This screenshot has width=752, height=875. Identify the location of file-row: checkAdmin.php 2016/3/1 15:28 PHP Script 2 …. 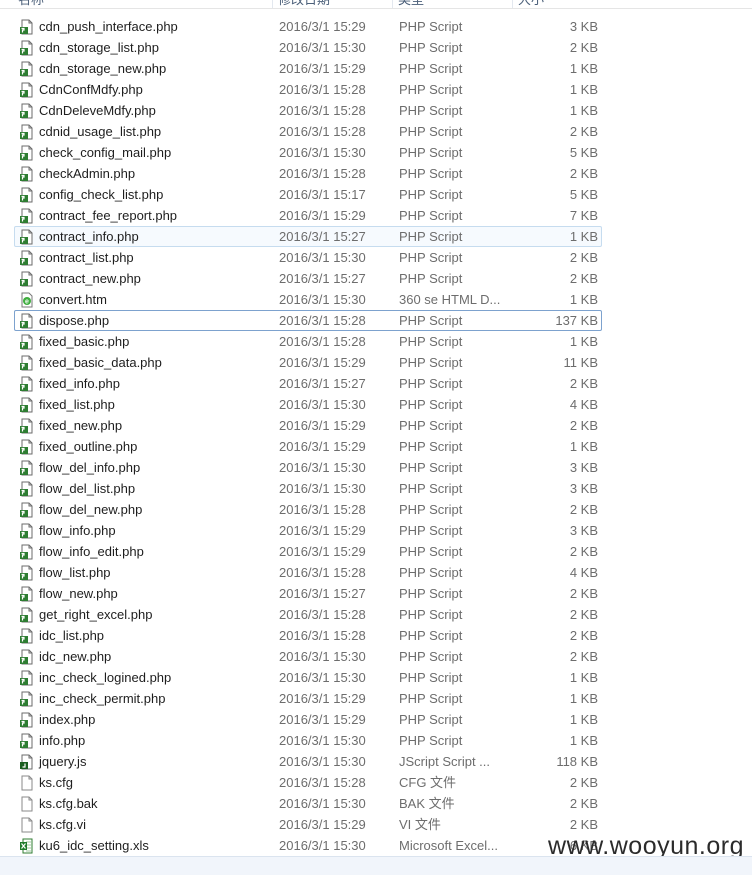
(308, 173).